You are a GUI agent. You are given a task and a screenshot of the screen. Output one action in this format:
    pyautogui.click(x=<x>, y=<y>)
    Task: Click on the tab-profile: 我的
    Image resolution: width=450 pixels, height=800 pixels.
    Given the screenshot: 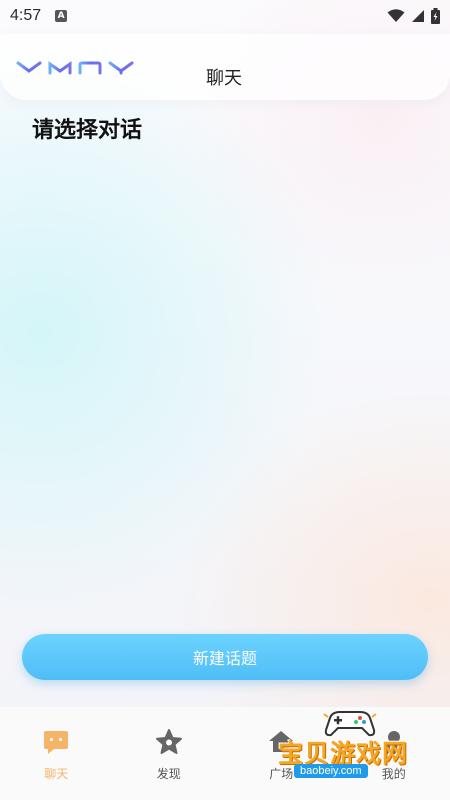 What is the action you would take?
    pyautogui.click(x=394, y=753)
    